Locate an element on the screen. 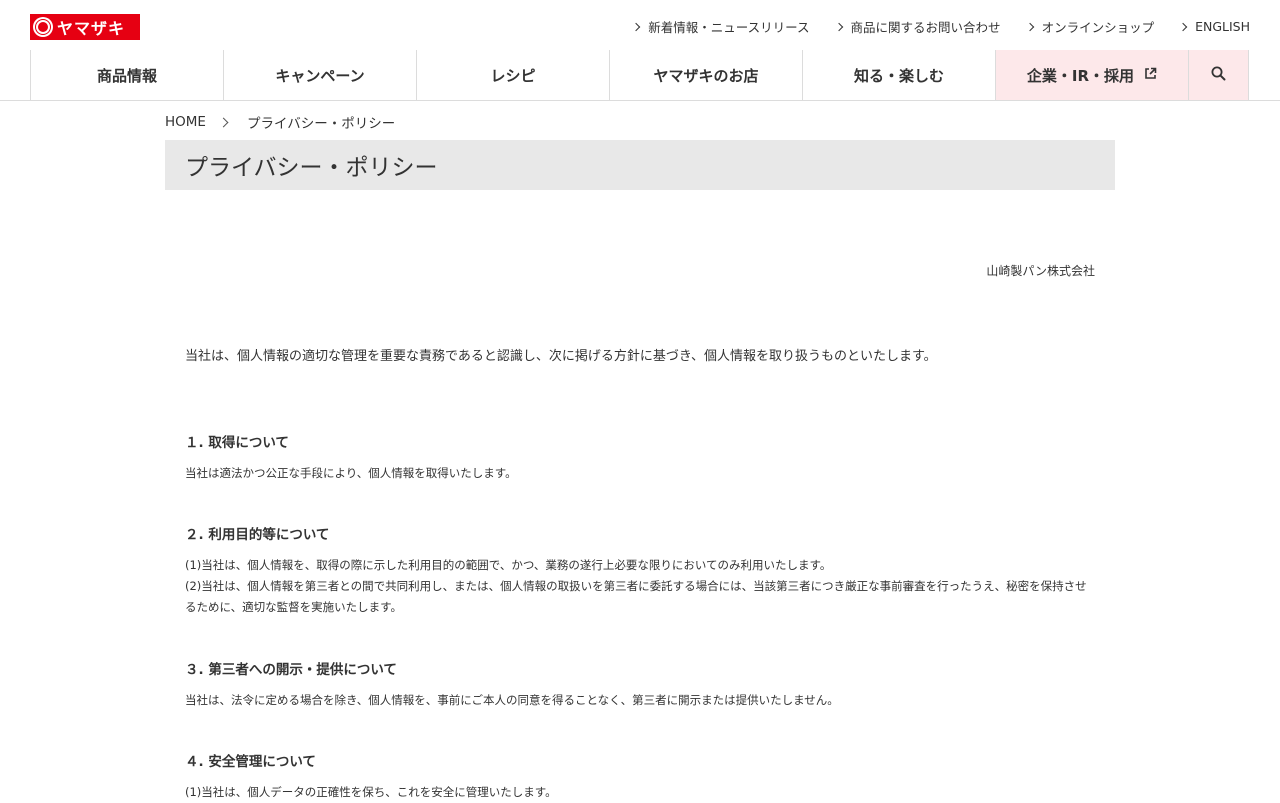  breadcrumb: HOME プライバシー・ポリシー is located at coordinates (280, 122).